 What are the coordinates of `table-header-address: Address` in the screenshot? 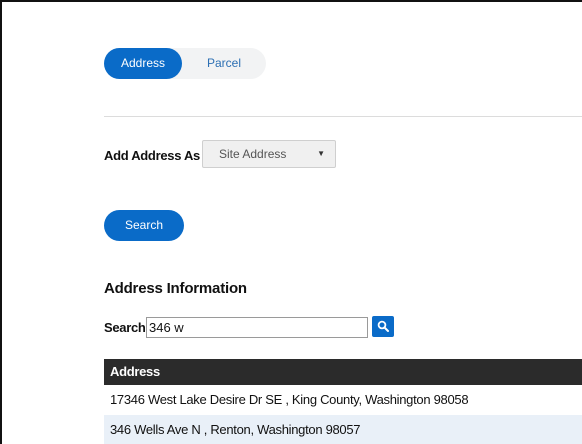 It's located at (343, 372).